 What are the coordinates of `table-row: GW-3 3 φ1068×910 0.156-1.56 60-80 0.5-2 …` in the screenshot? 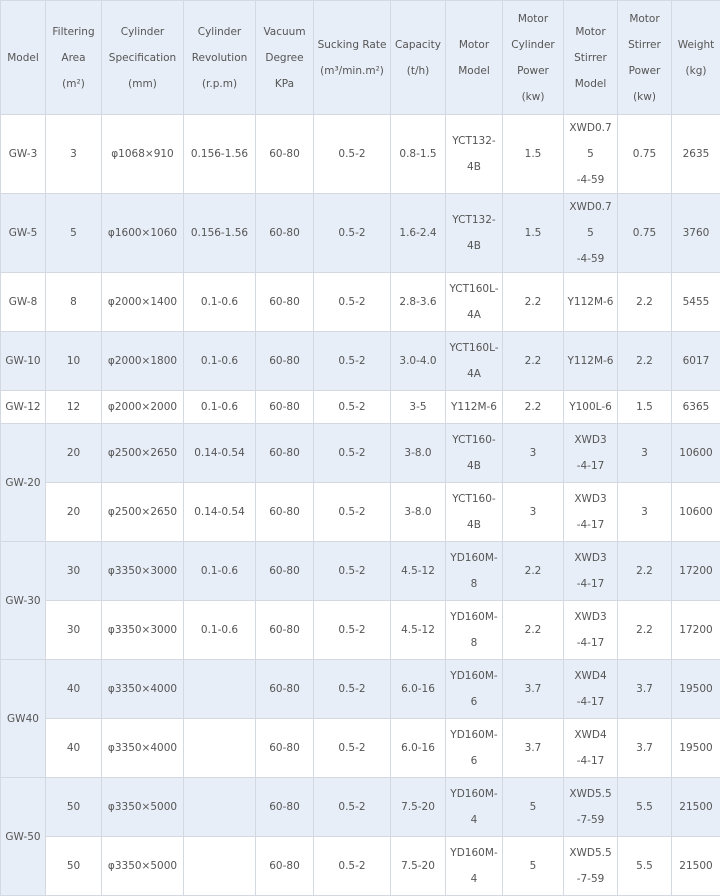 It's located at (360, 154).